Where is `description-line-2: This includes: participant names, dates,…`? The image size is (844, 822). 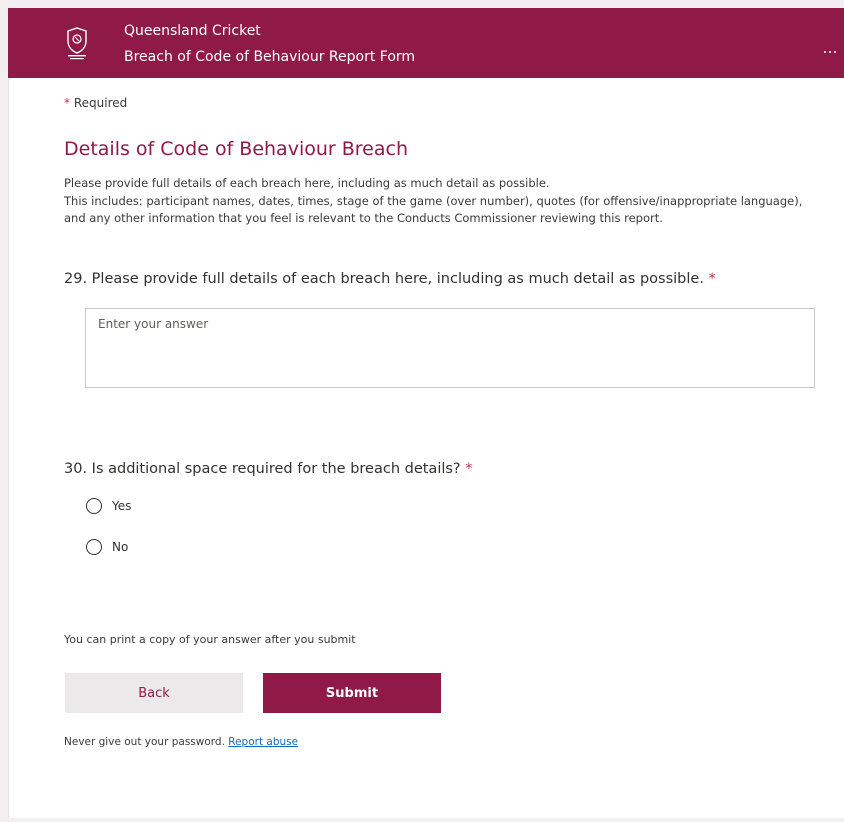 description-line-2: This includes: participant names, dates,… is located at coordinates (433, 209).